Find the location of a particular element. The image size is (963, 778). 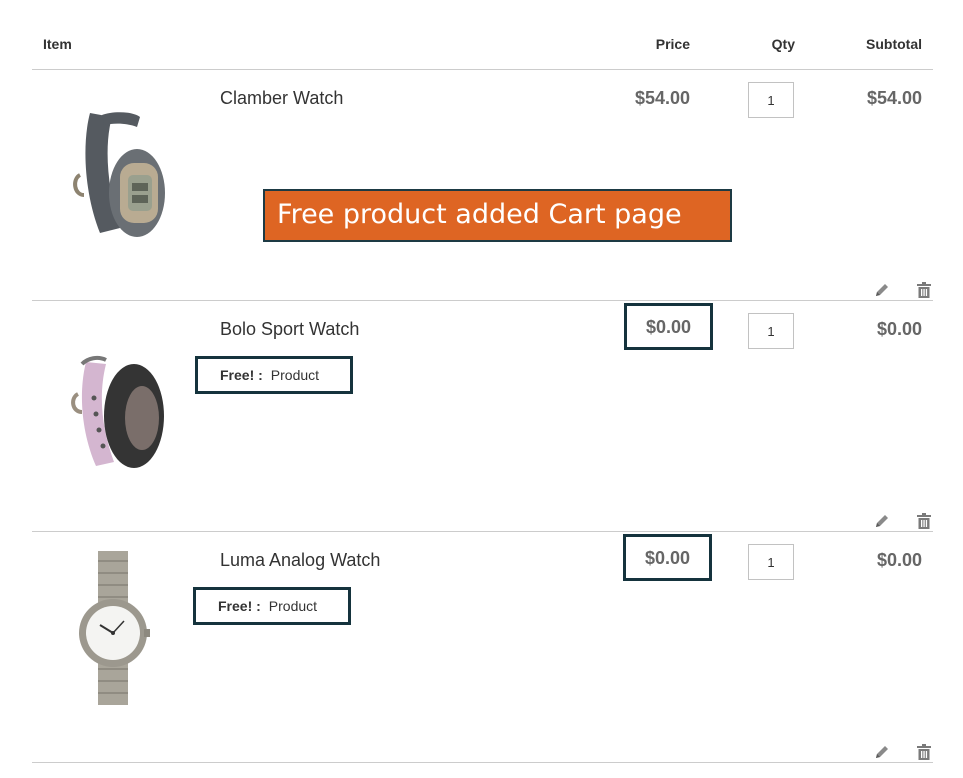

product-name-link: Clamber Watch is located at coordinates (281, 98).